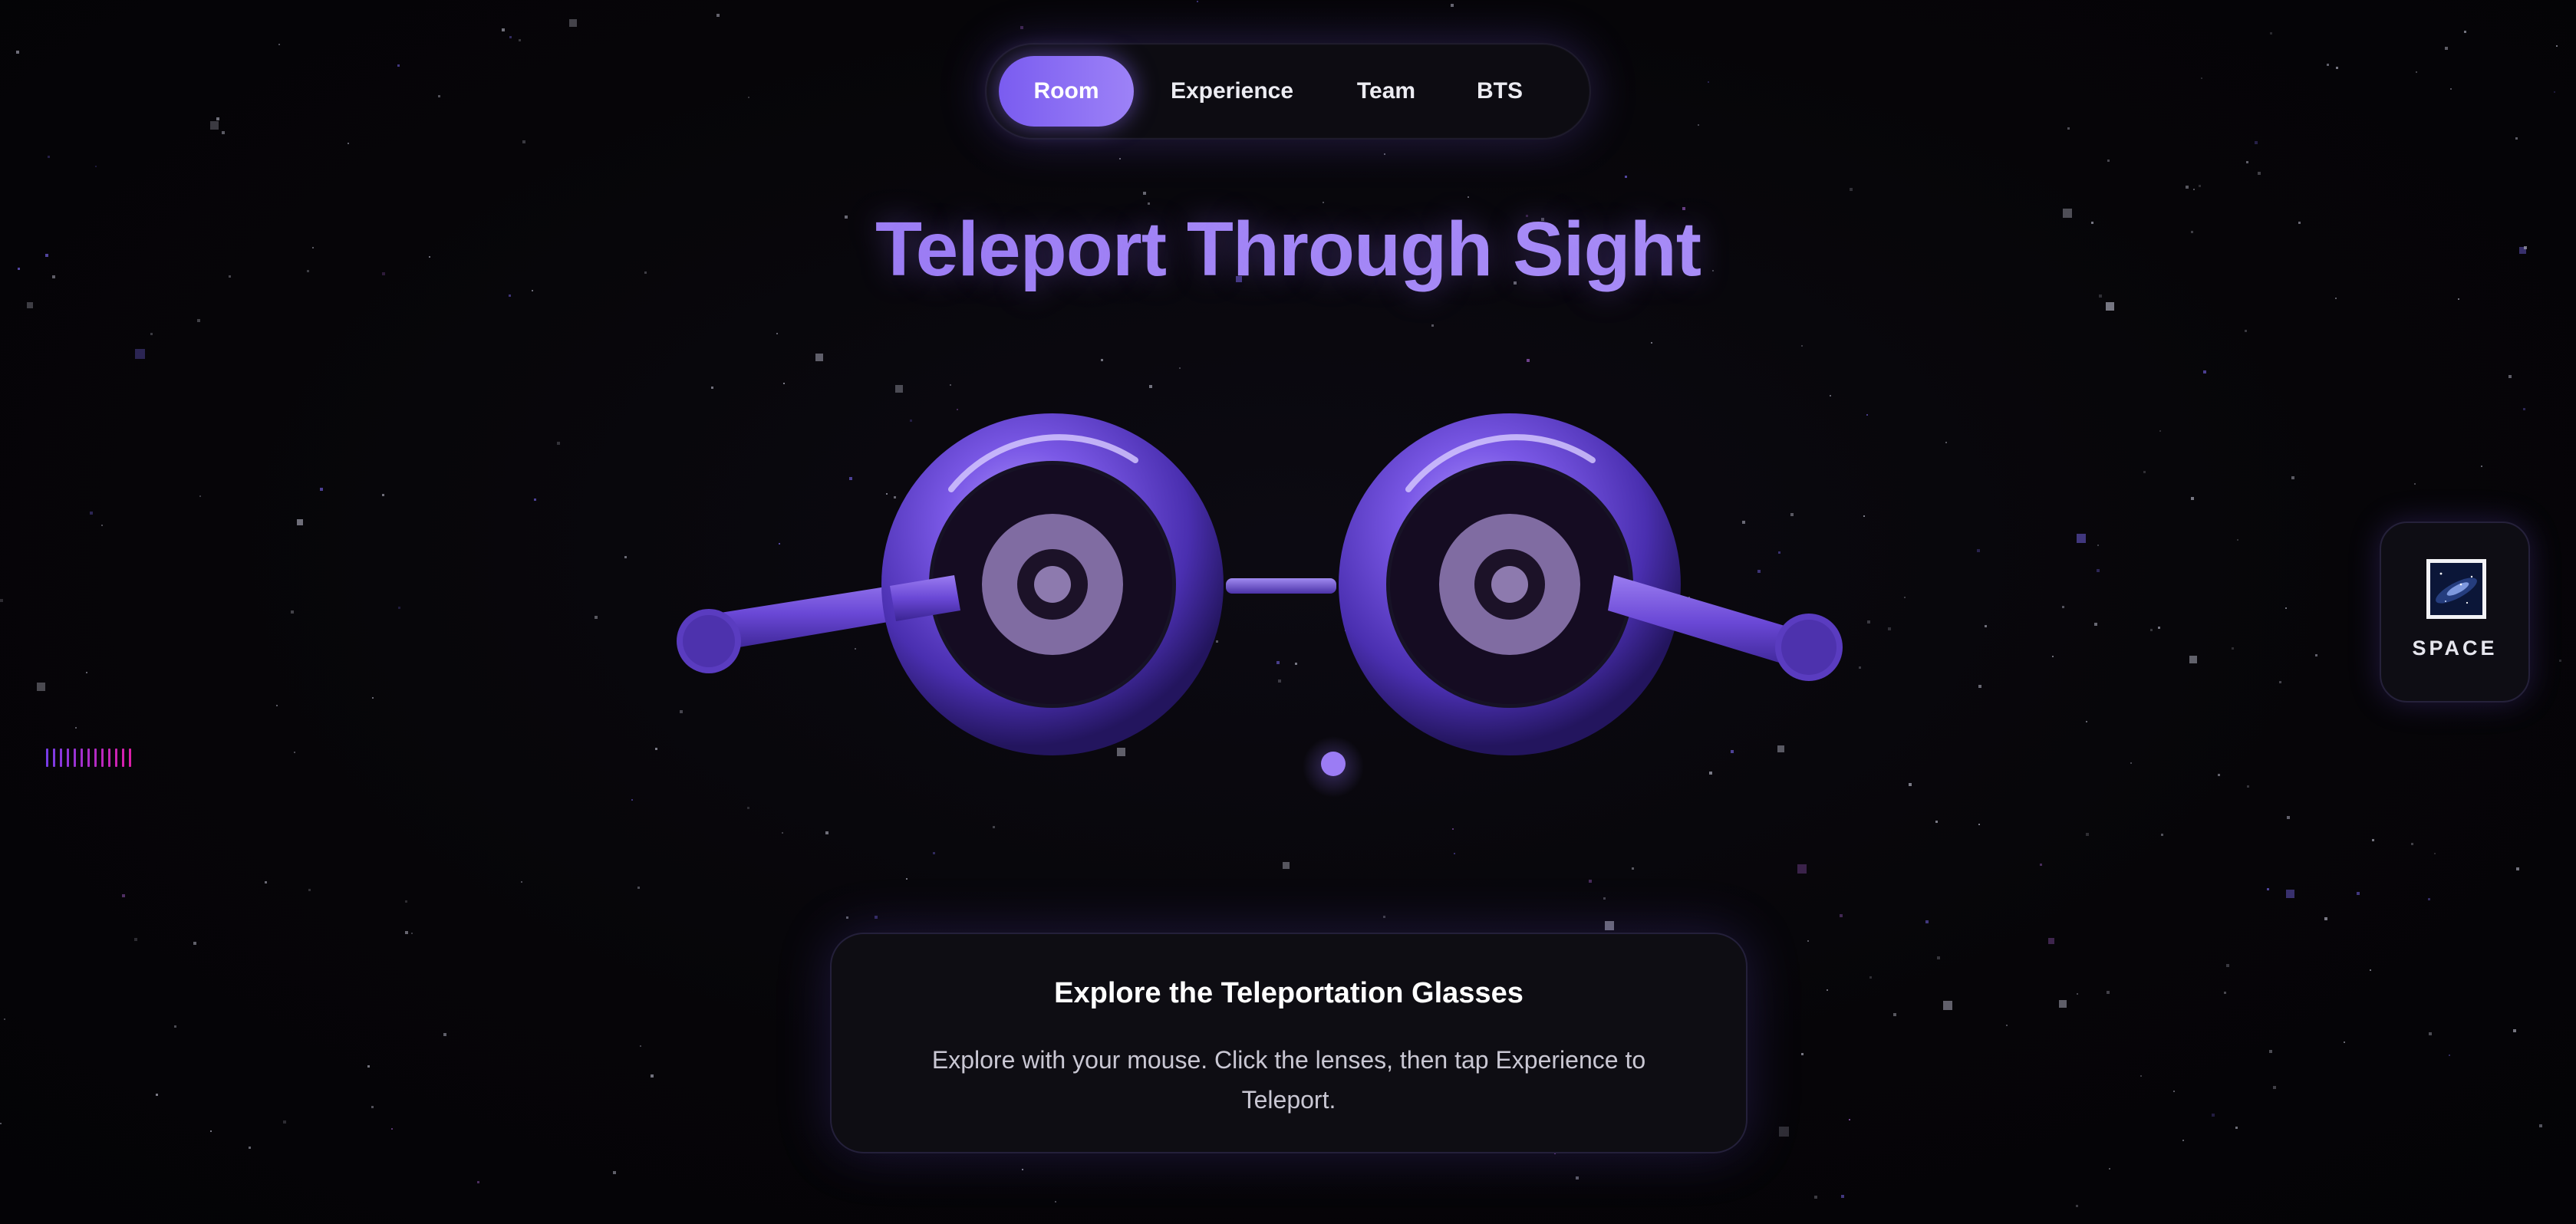 Image resolution: width=2576 pixels, height=1224 pixels. What do you see at coordinates (1232, 91) in the screenshot?
I see `nav-tab-experience: Experience` at bounding box center [1232, 91].